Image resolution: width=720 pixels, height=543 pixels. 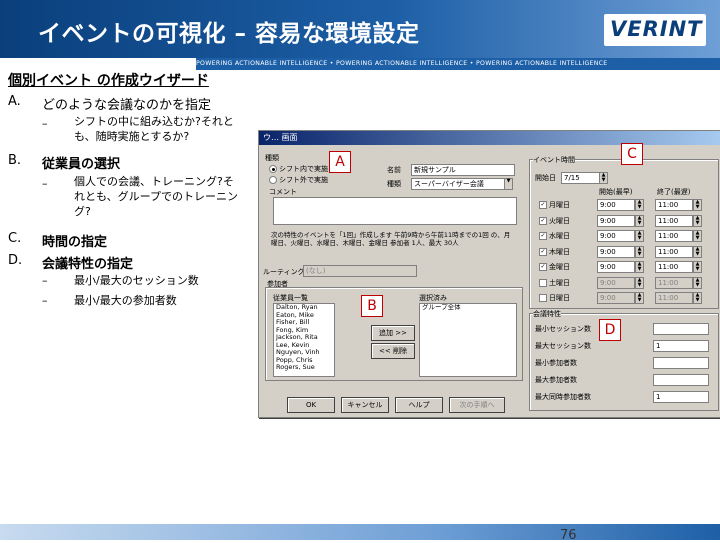 I want to click on day-label: 火曜日, so click(x=559, y=220).